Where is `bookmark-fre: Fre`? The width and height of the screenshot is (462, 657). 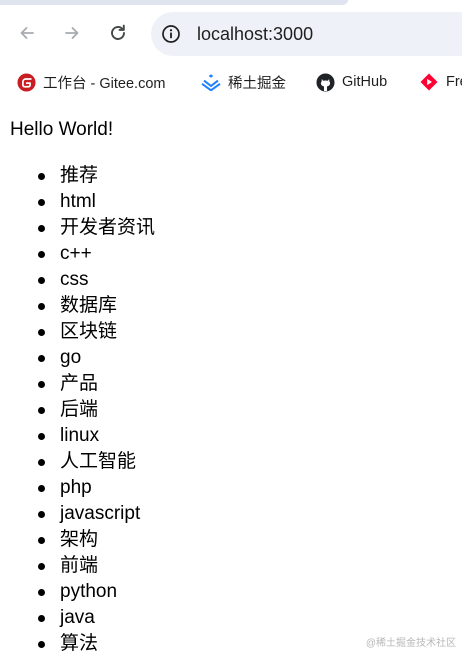 bookmark-fre: Fre is located at coordinates (440, 82).